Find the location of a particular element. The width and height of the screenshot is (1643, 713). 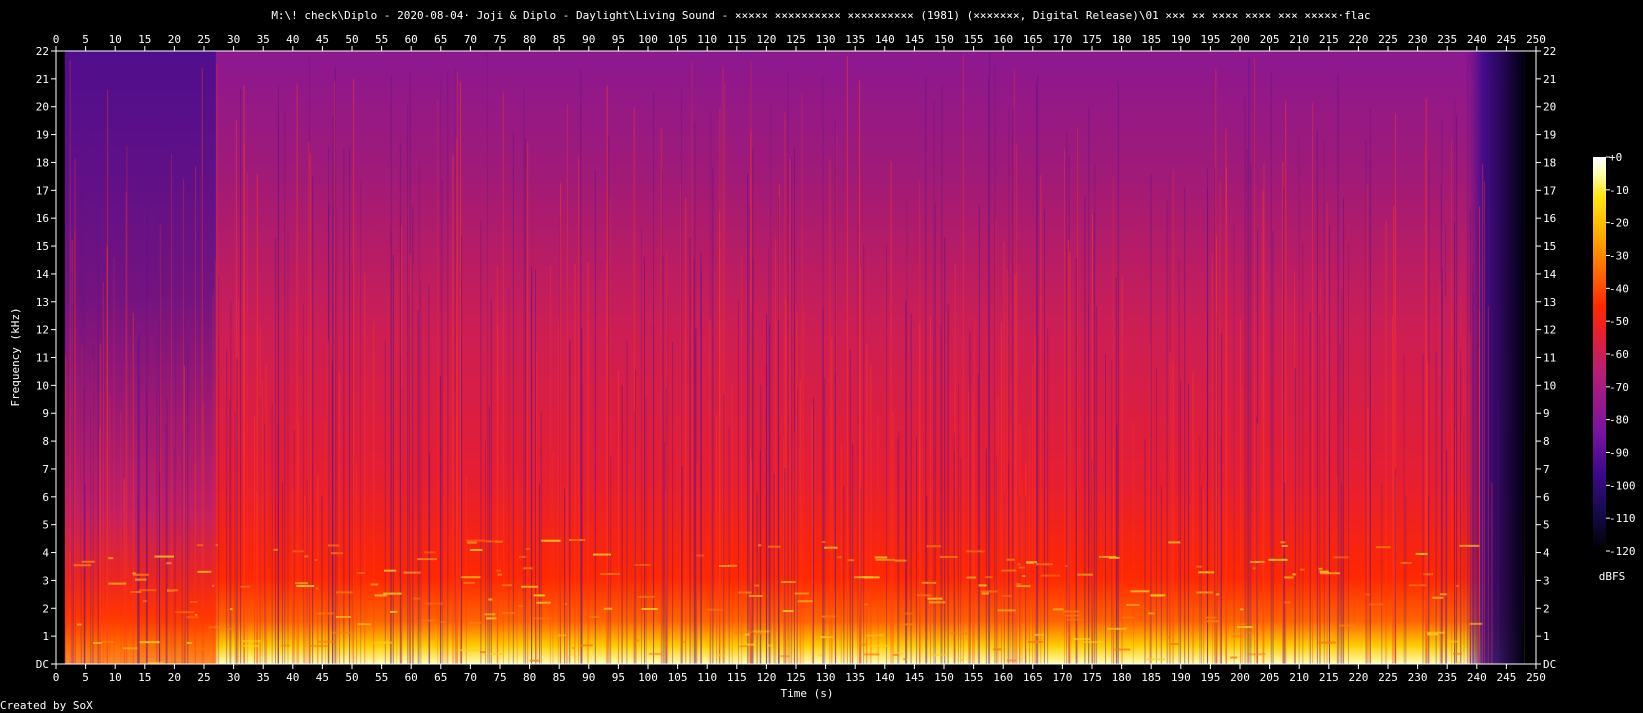

y-tick-label-left: 22 is located at coordinates (42, 51).